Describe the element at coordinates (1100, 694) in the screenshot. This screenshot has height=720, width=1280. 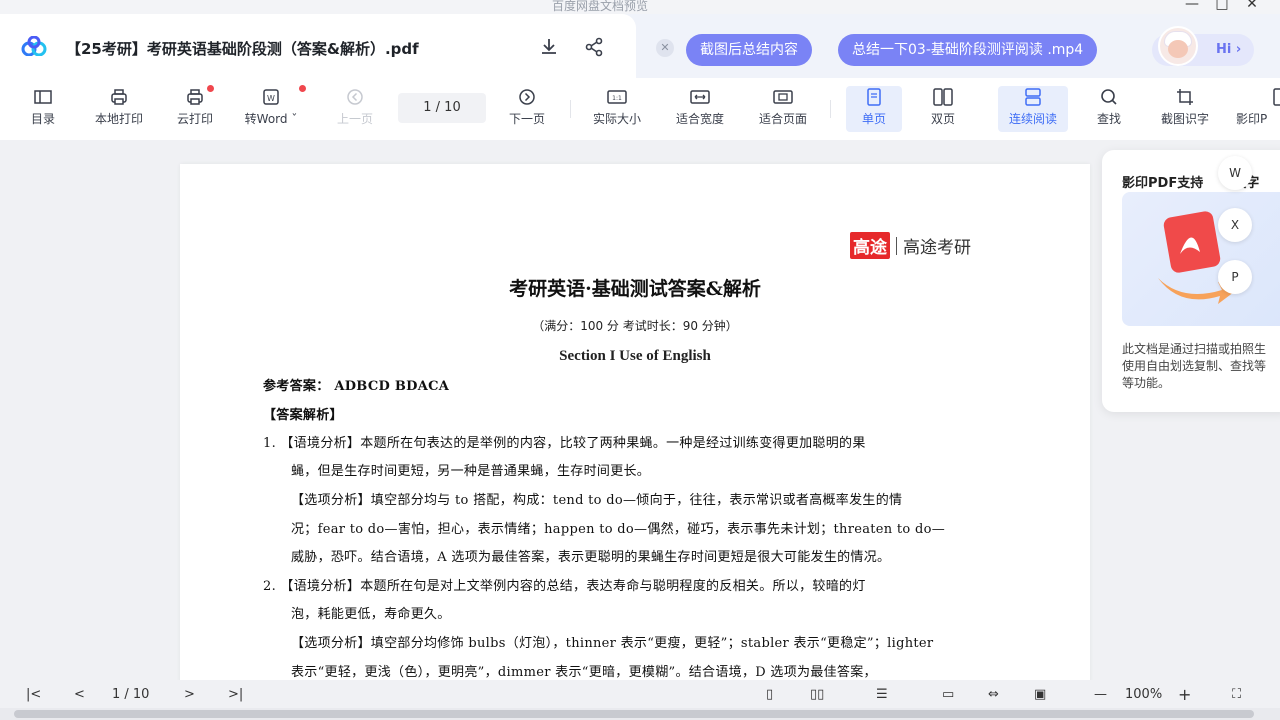
I see `zoom-out-icon: —` at that location.